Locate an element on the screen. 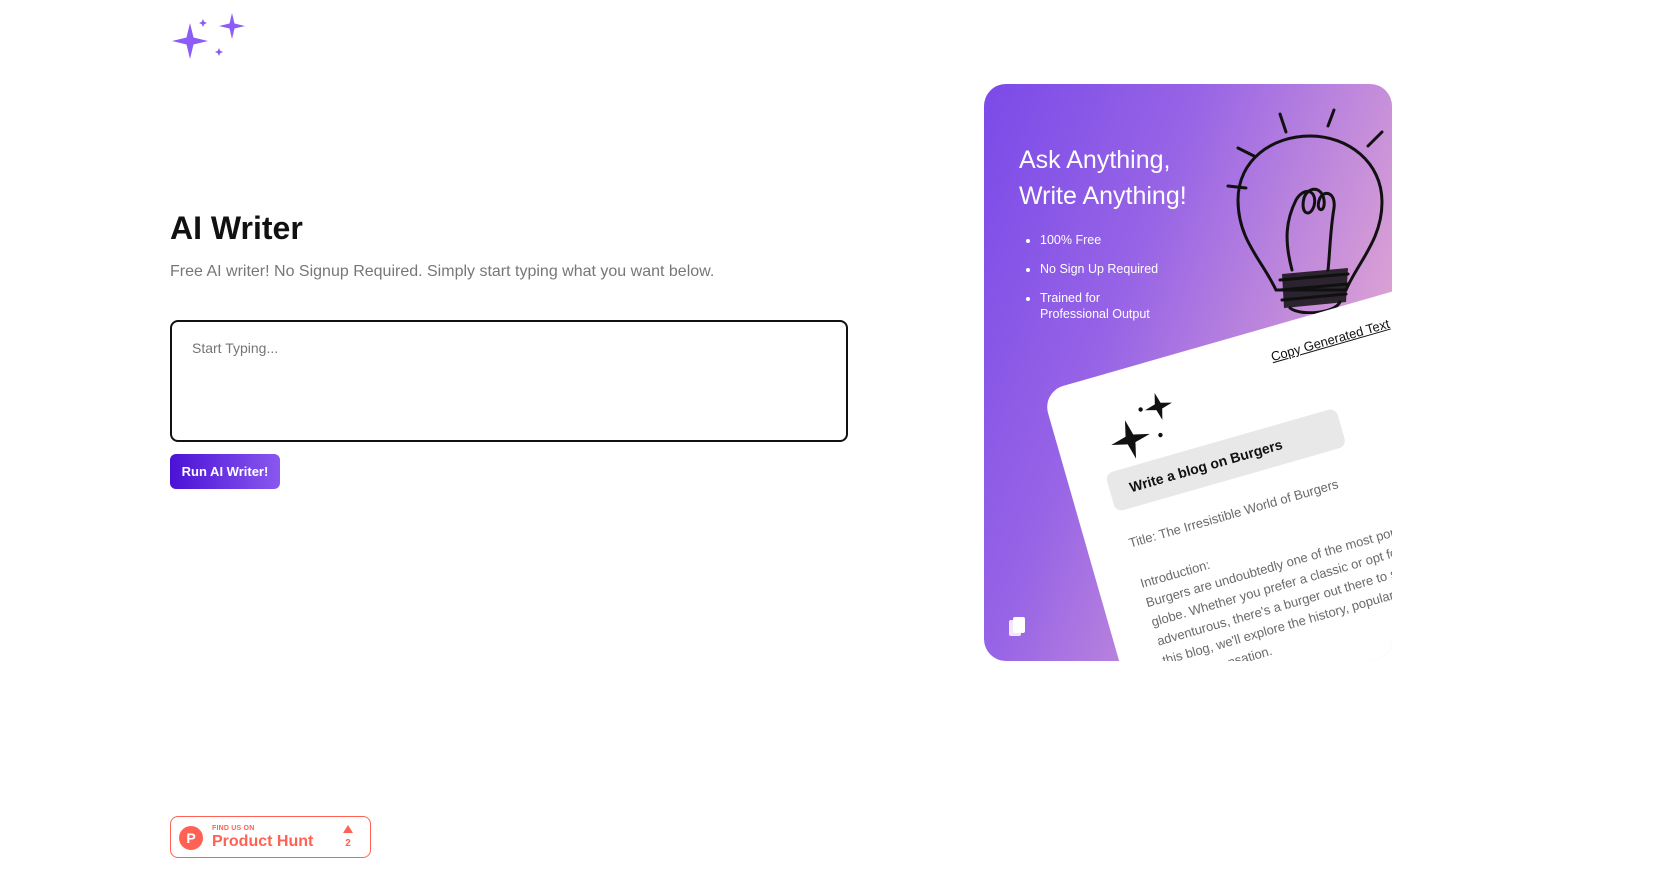  product-hunt-logo-icon: P is located at coordinates (191, 838).